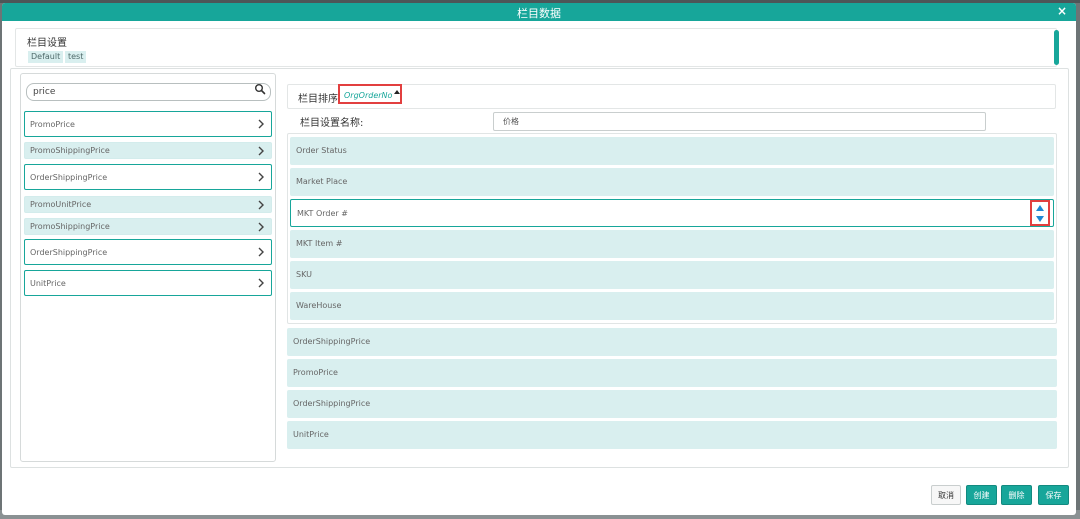 The height and width of the screenshot is (519, 1080). I want to click on save-button: 保存, so click(1053, 495).